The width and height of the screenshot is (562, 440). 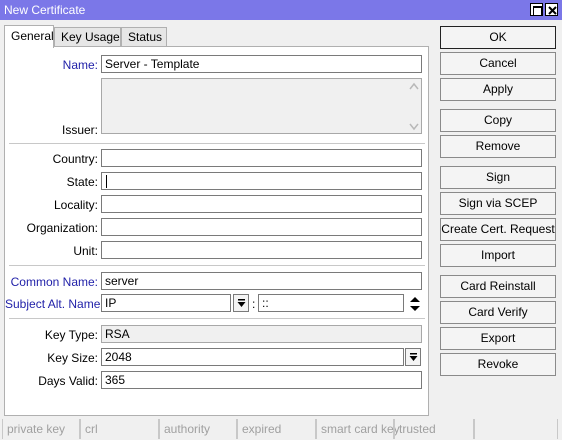 I want to click on copy-button: Copy, so click(x=498, y=120).